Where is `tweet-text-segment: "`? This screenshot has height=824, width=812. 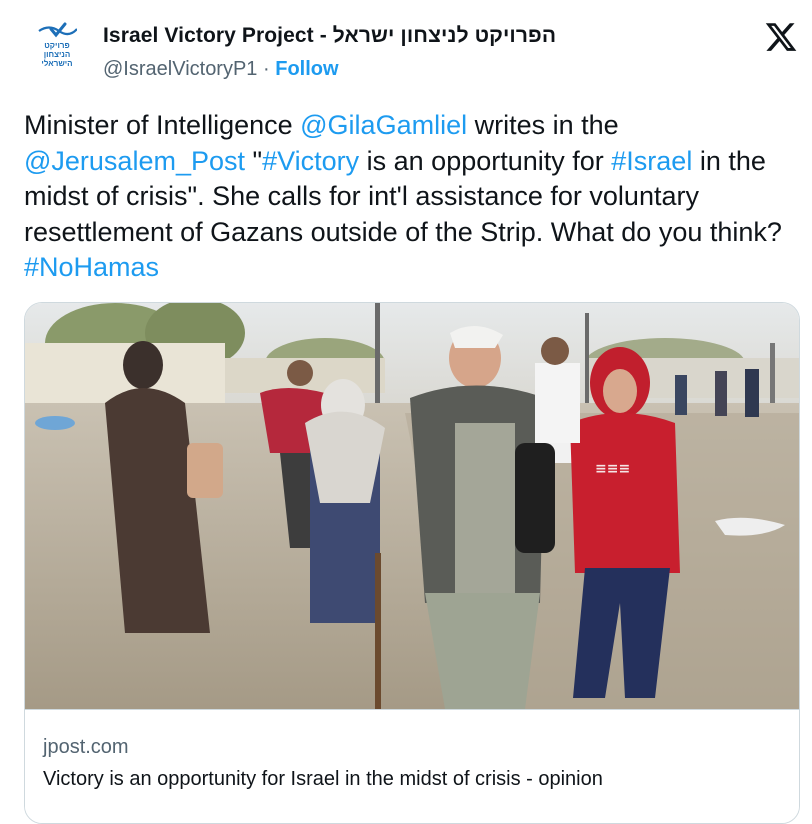
tweet-text-segment: " is located at coordinates (254, 160).